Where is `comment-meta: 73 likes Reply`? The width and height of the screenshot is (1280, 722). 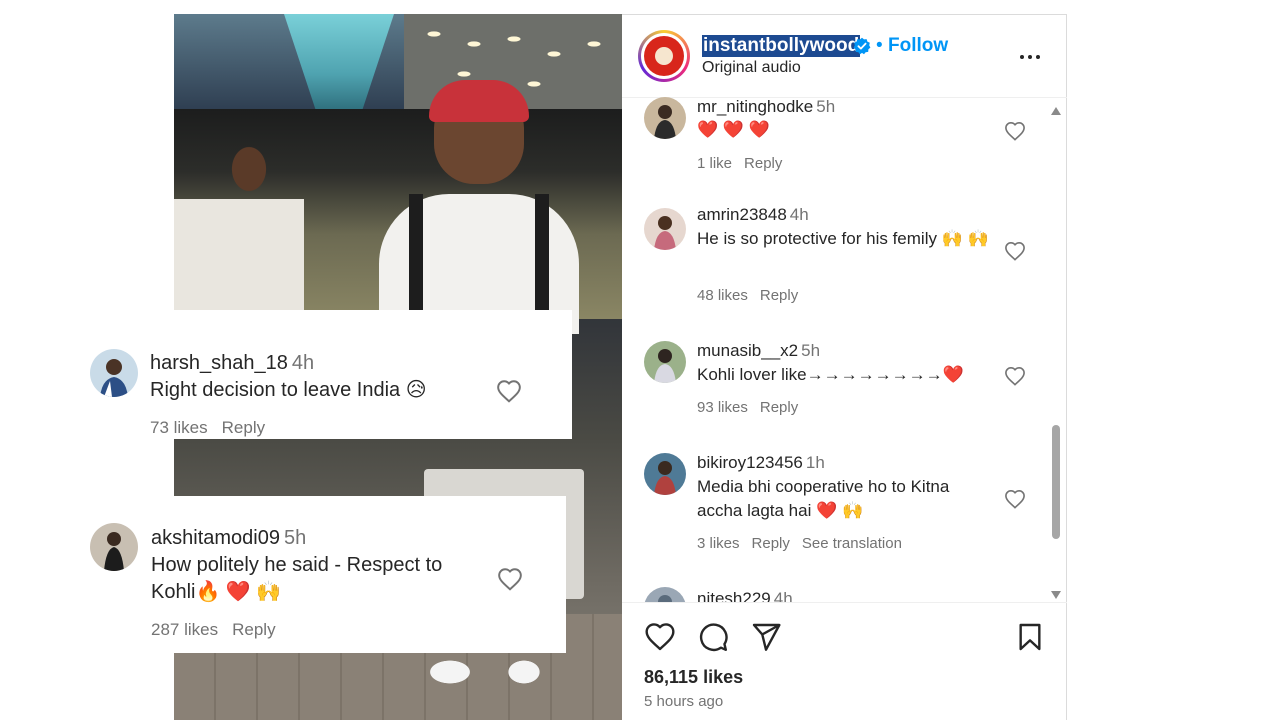 comment-meta: 73 likes Reply is located at coordinates (207, 428).